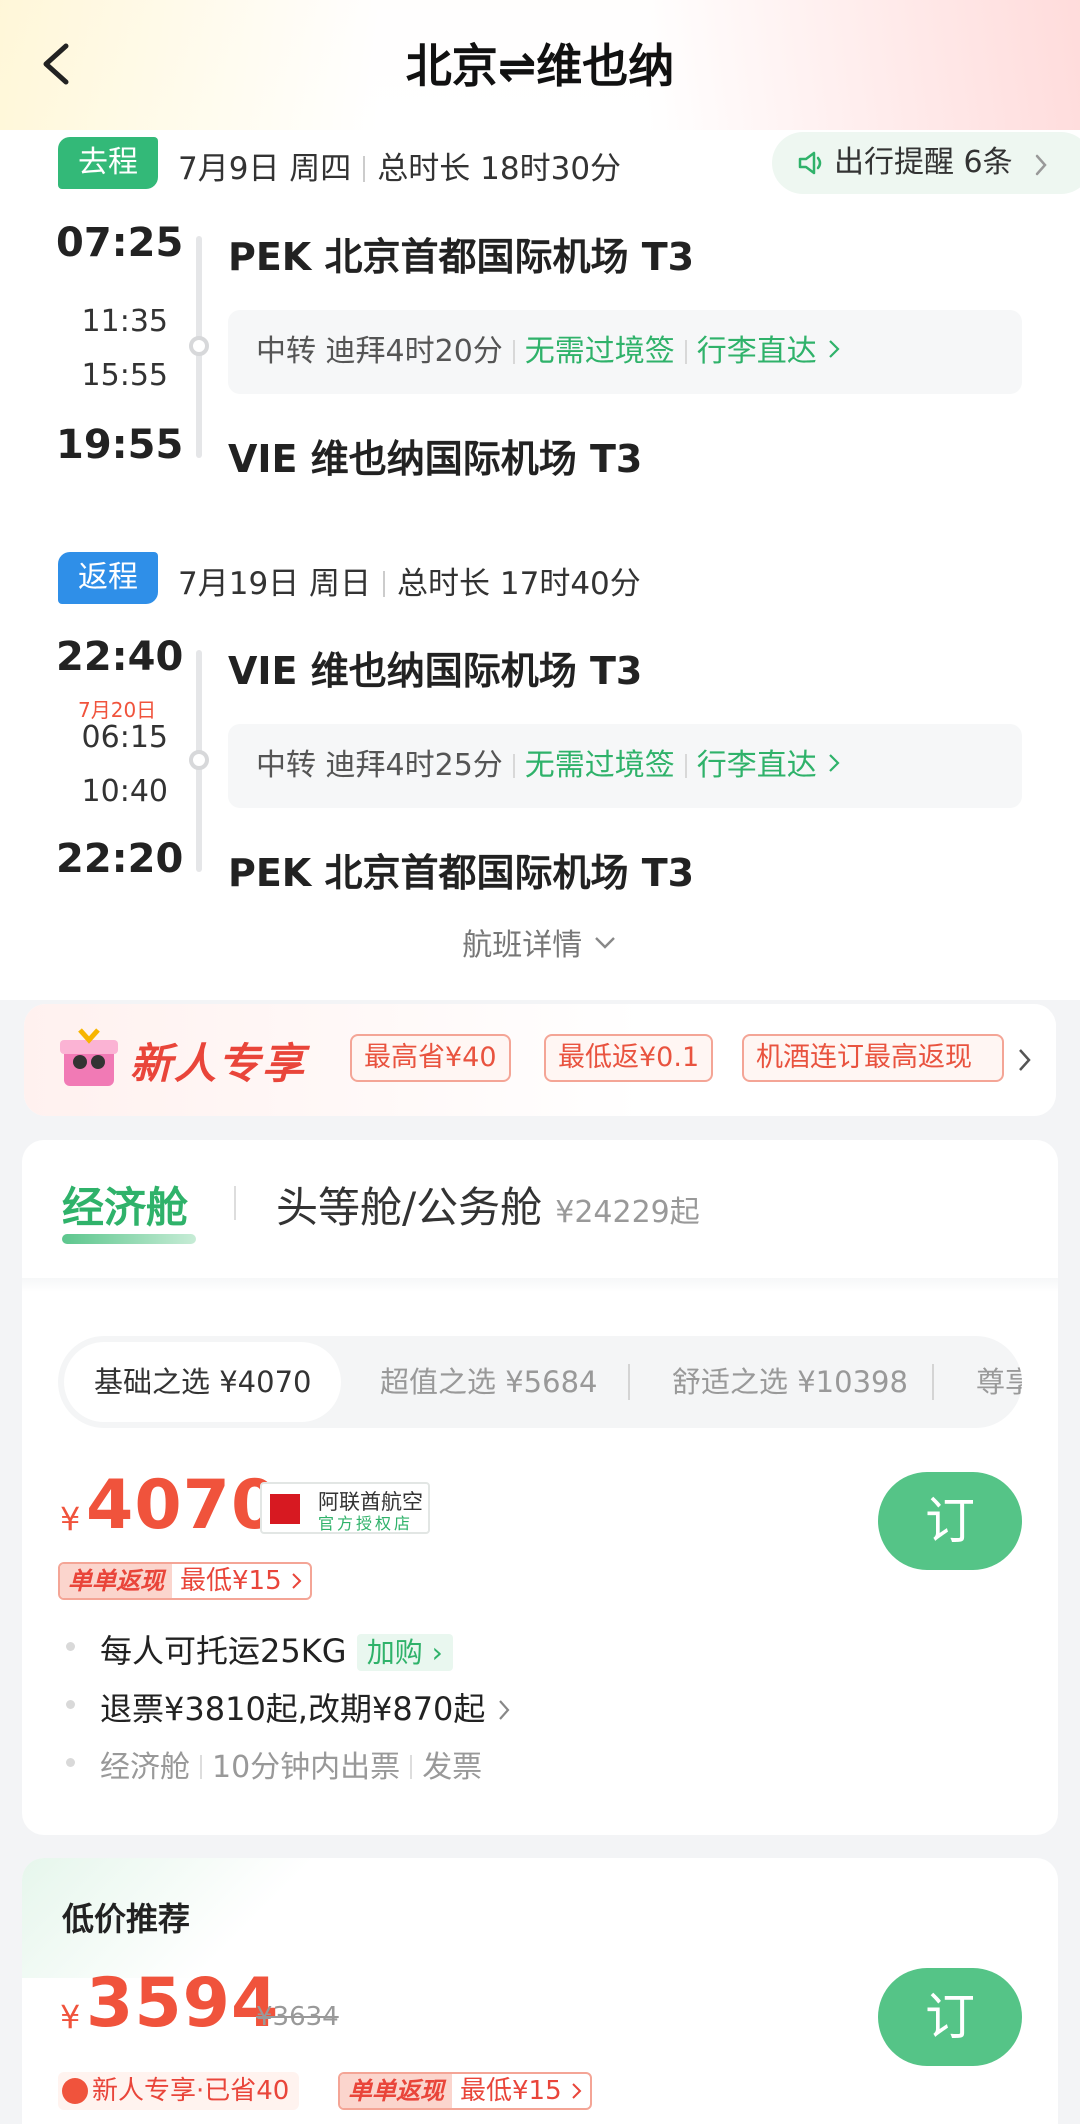  I want to click on tab-business-label: 头等舱/公务舱, so click(409, 1207).